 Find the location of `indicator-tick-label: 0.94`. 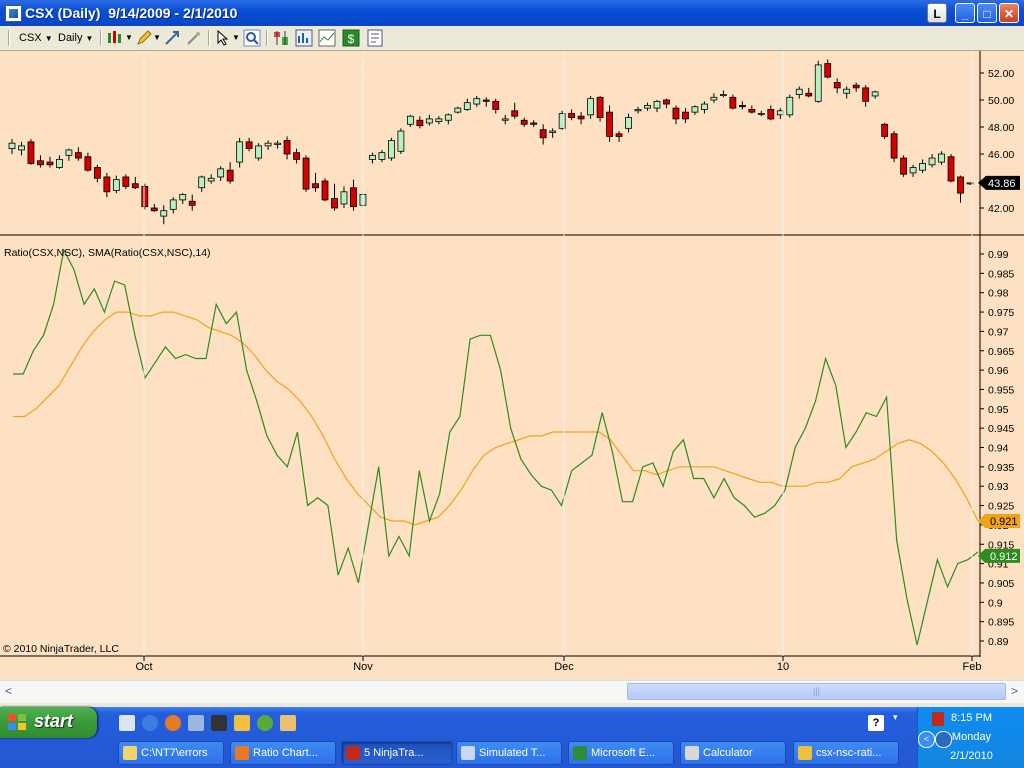

indicator-tick-label: 0.94 is located at coordinates (998, 449).